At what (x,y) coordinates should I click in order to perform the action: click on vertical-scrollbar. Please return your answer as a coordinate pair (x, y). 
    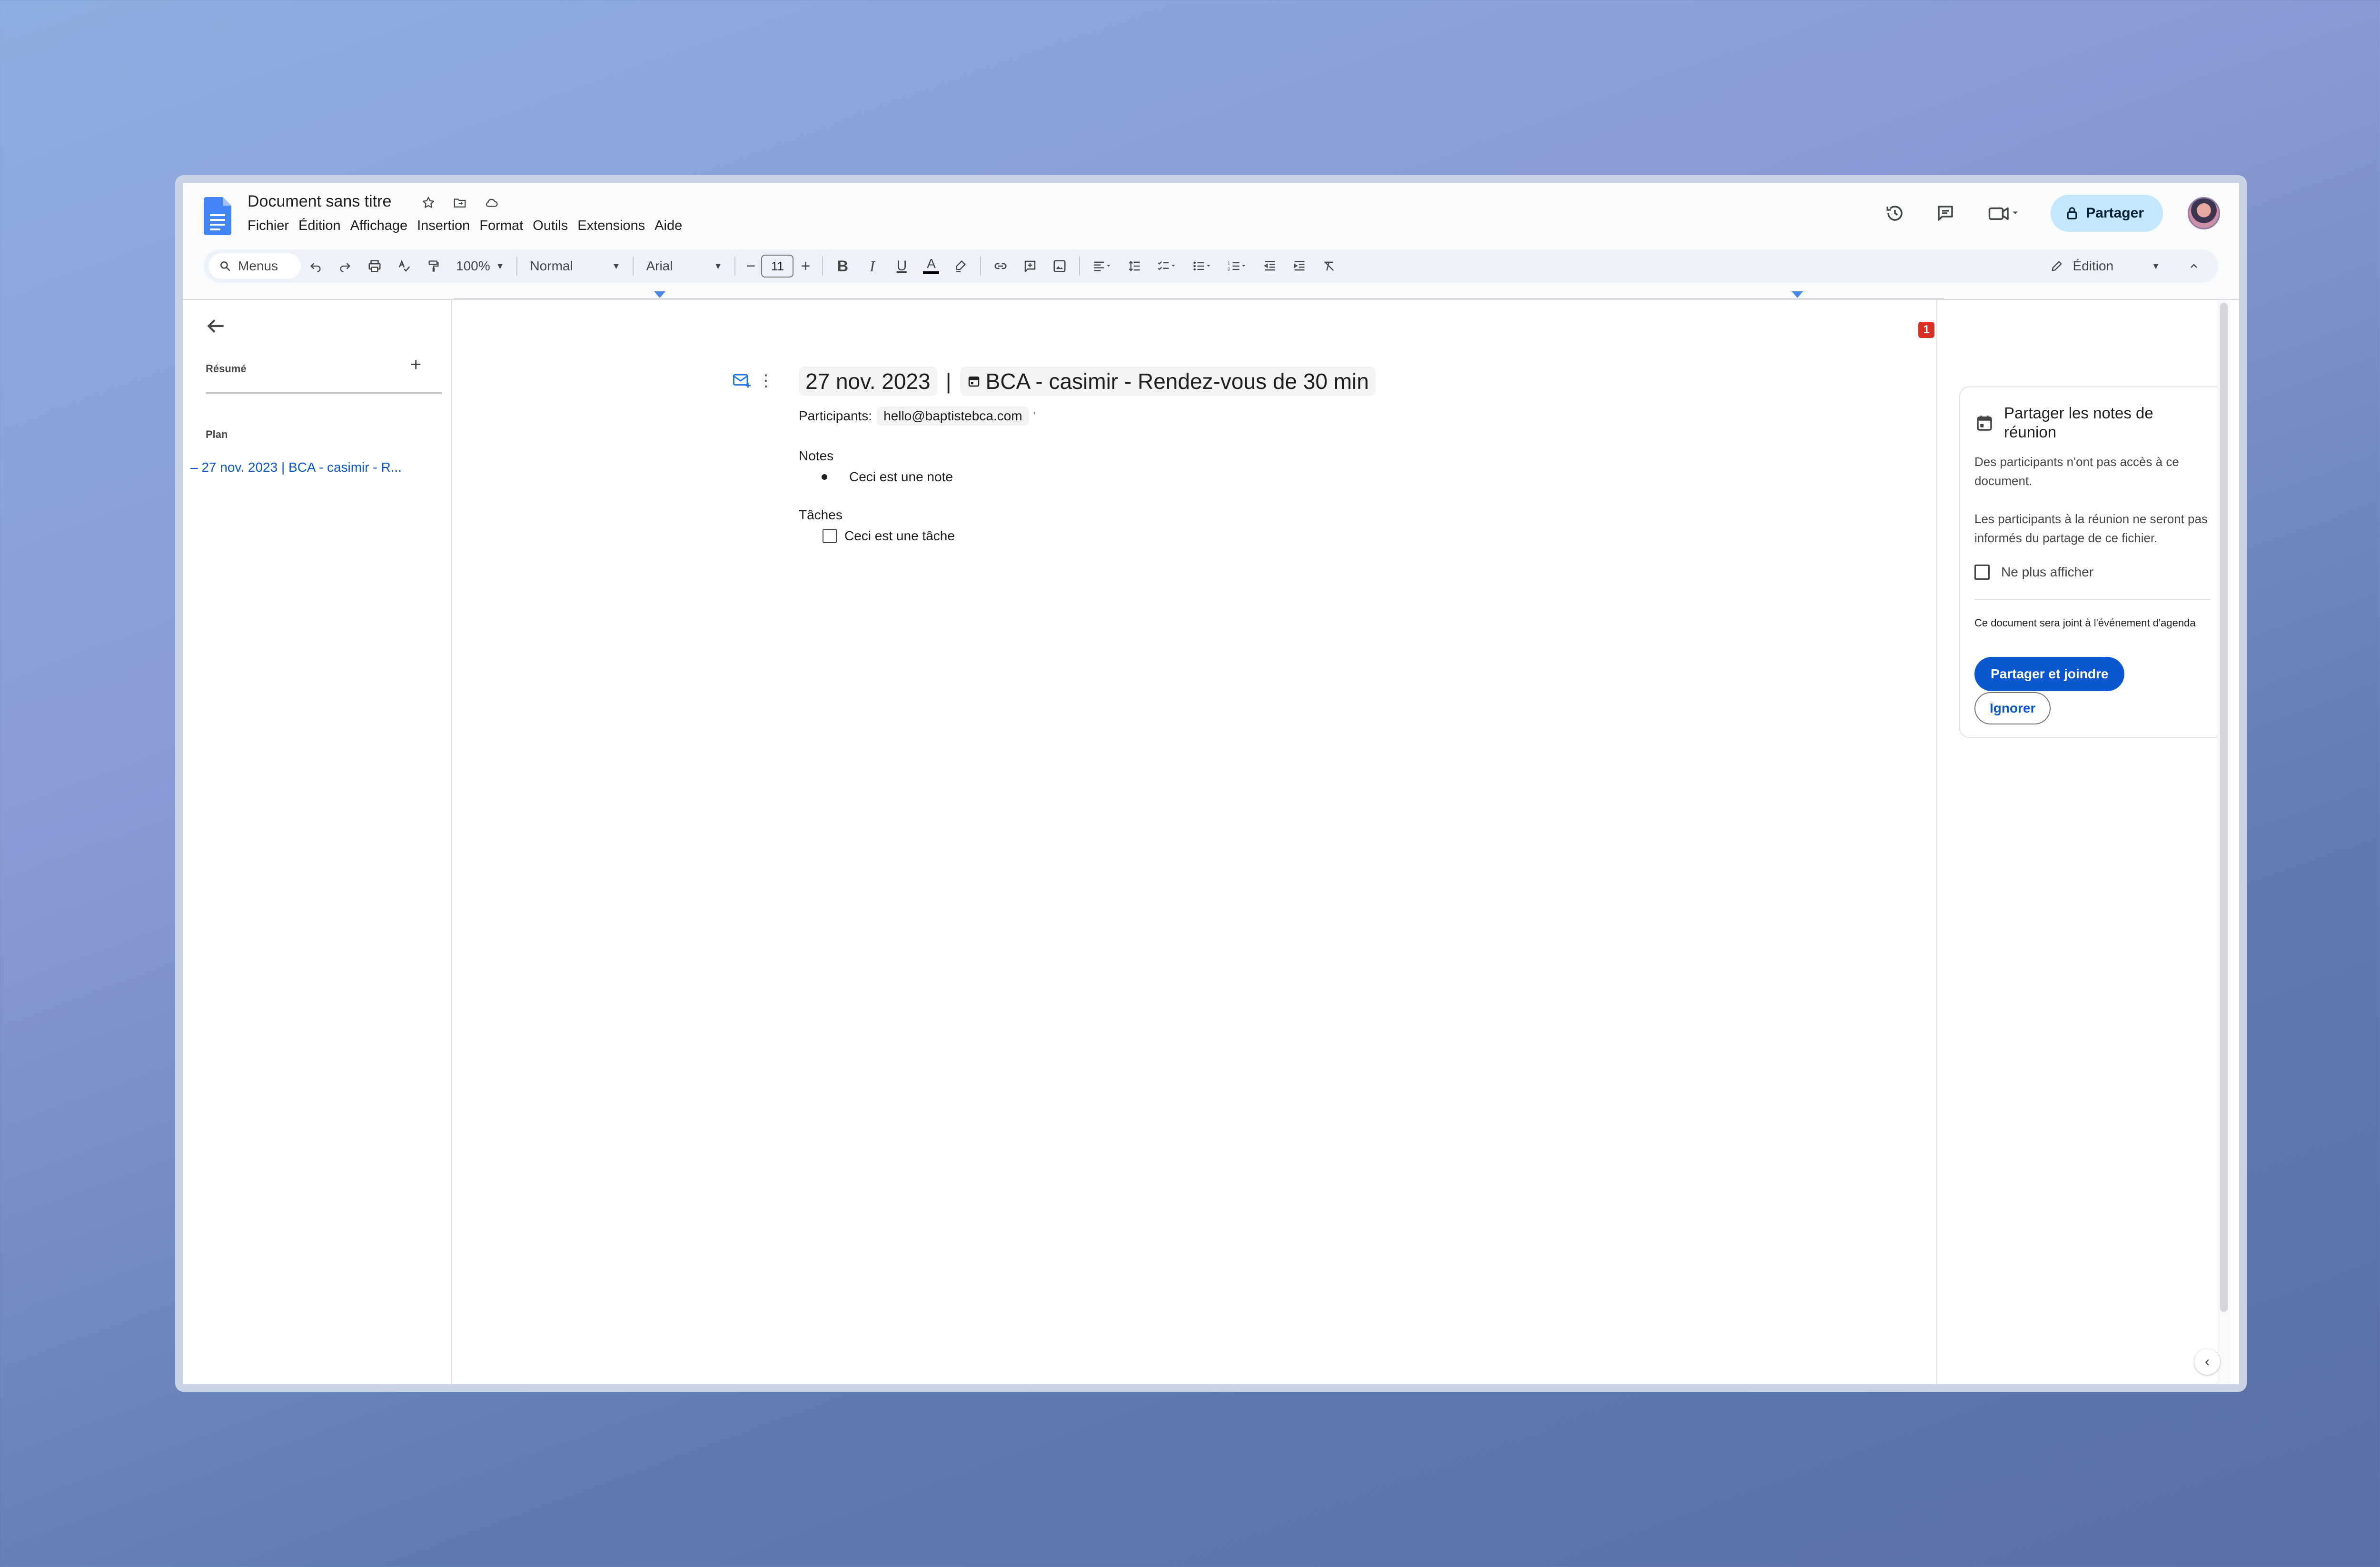
    Looking at the image, I should click on (2224, 842).